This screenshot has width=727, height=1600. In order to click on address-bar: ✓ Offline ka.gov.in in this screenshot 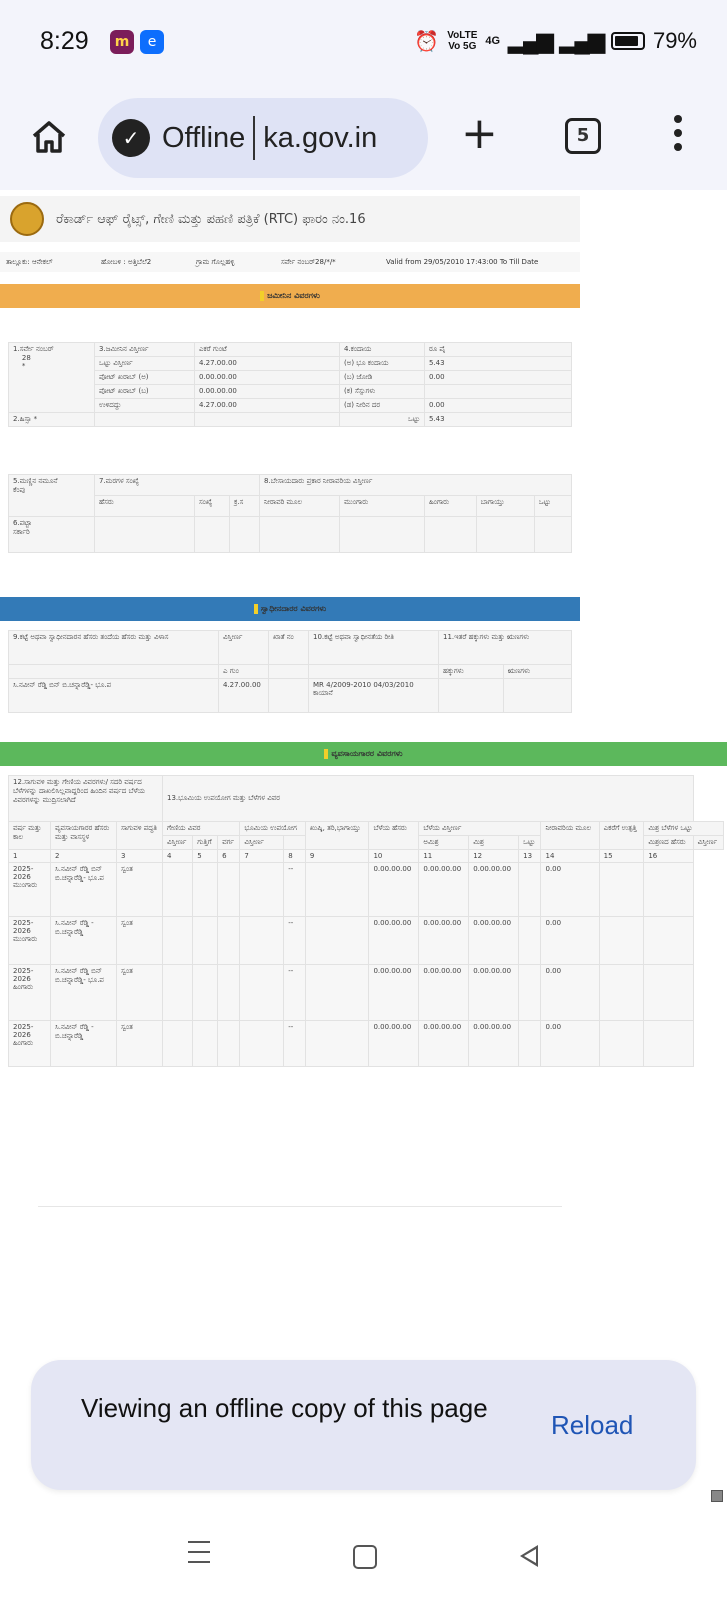, I will do `click(263, 138)`.